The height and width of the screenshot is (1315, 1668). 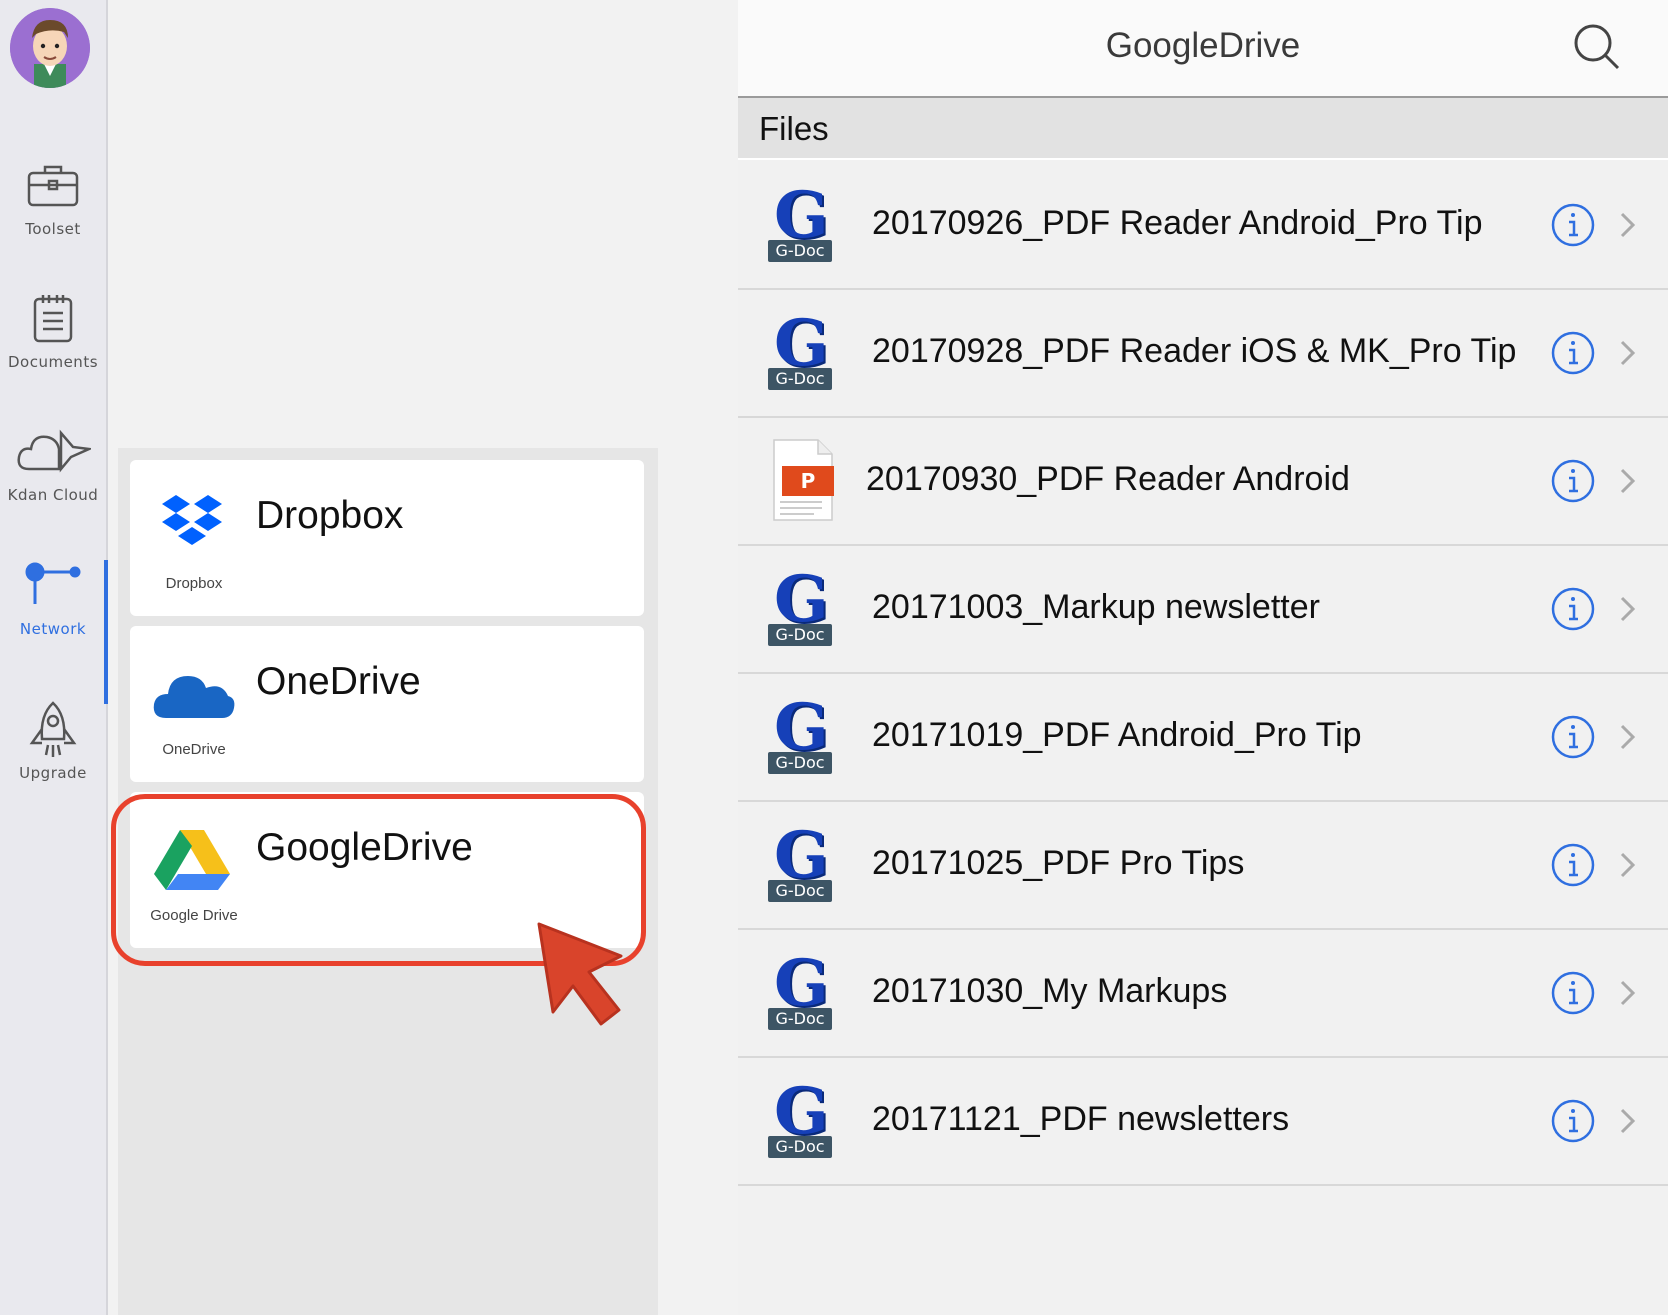 What do you see at coordinates (53, 185) in the screenshot?
I see `toolbox-icon` at bounding box center [53, 185].